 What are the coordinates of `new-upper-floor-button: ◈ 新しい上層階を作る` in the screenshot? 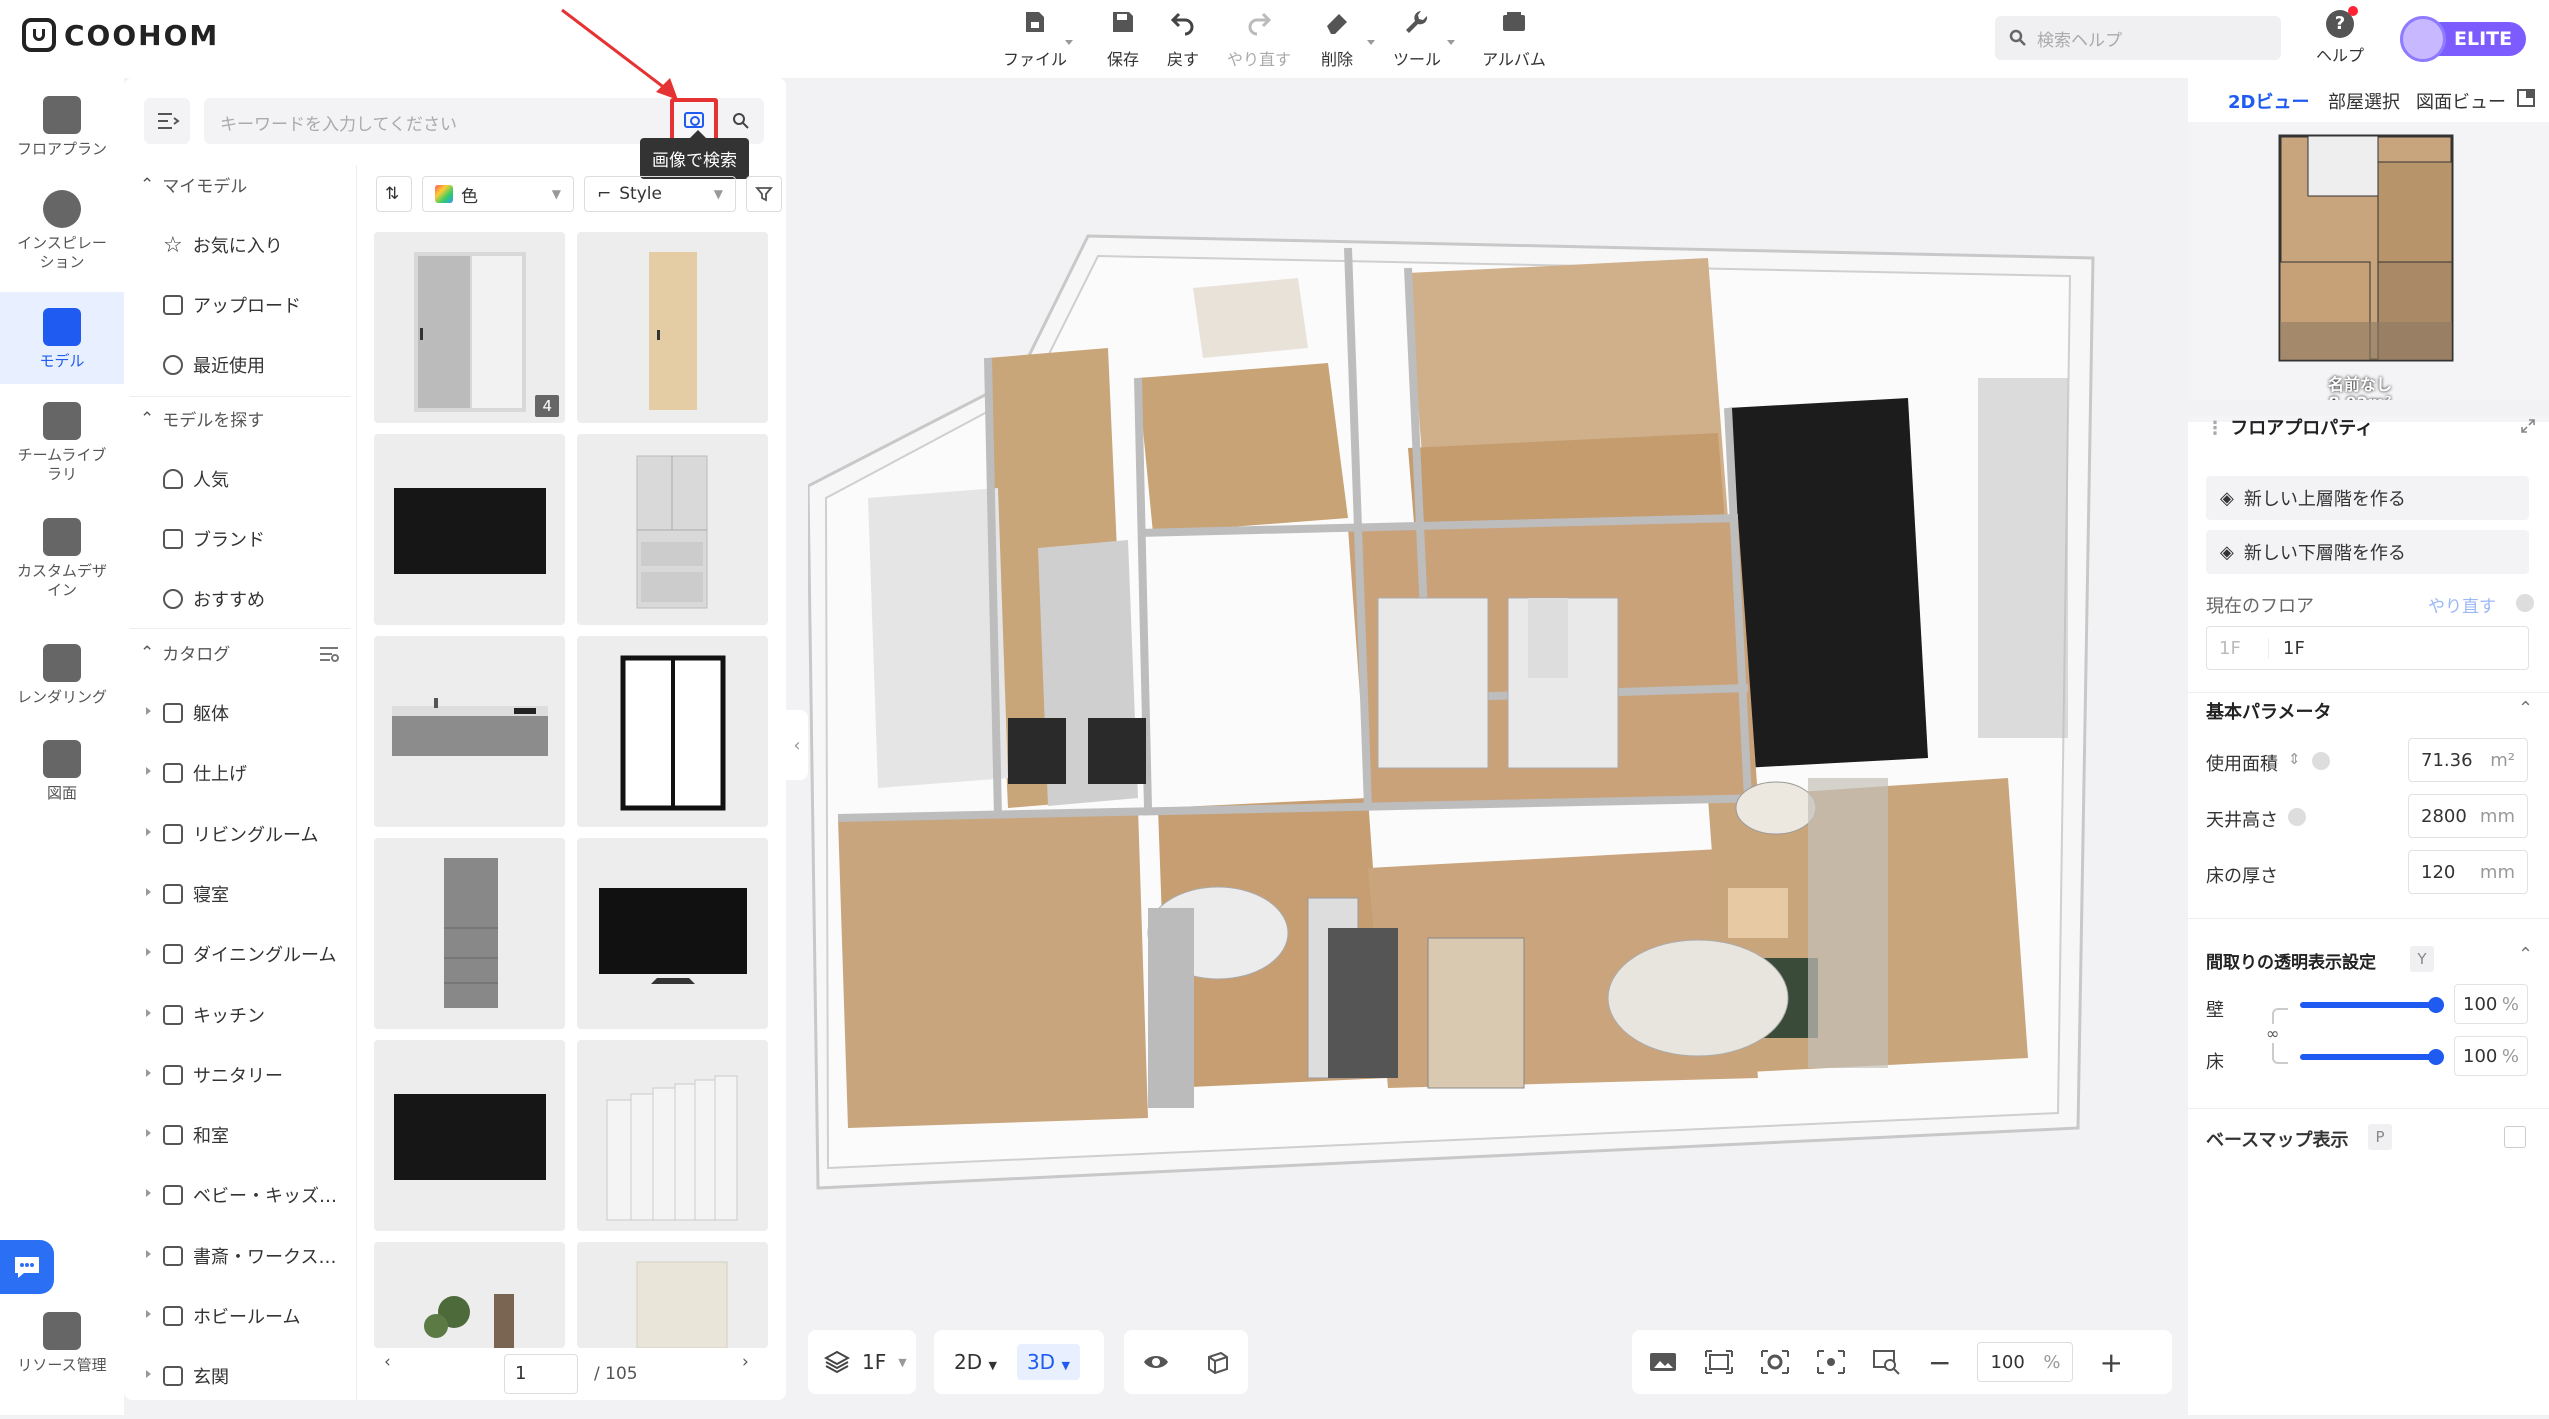 It's located at (2367, 498).